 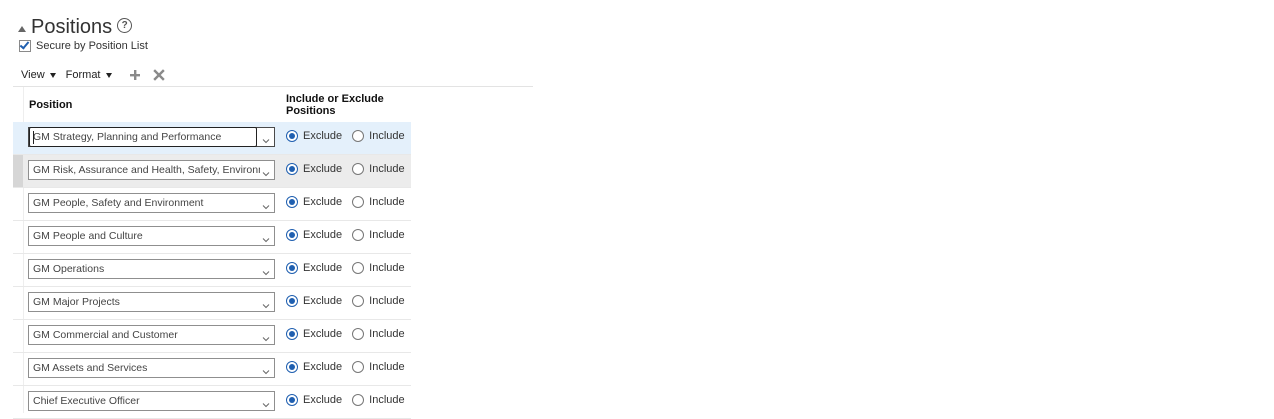 What do you see at coordinates (151, 269) in the screenshot?
I see `position-select: GM Operations` at bounding box center [151, 269].